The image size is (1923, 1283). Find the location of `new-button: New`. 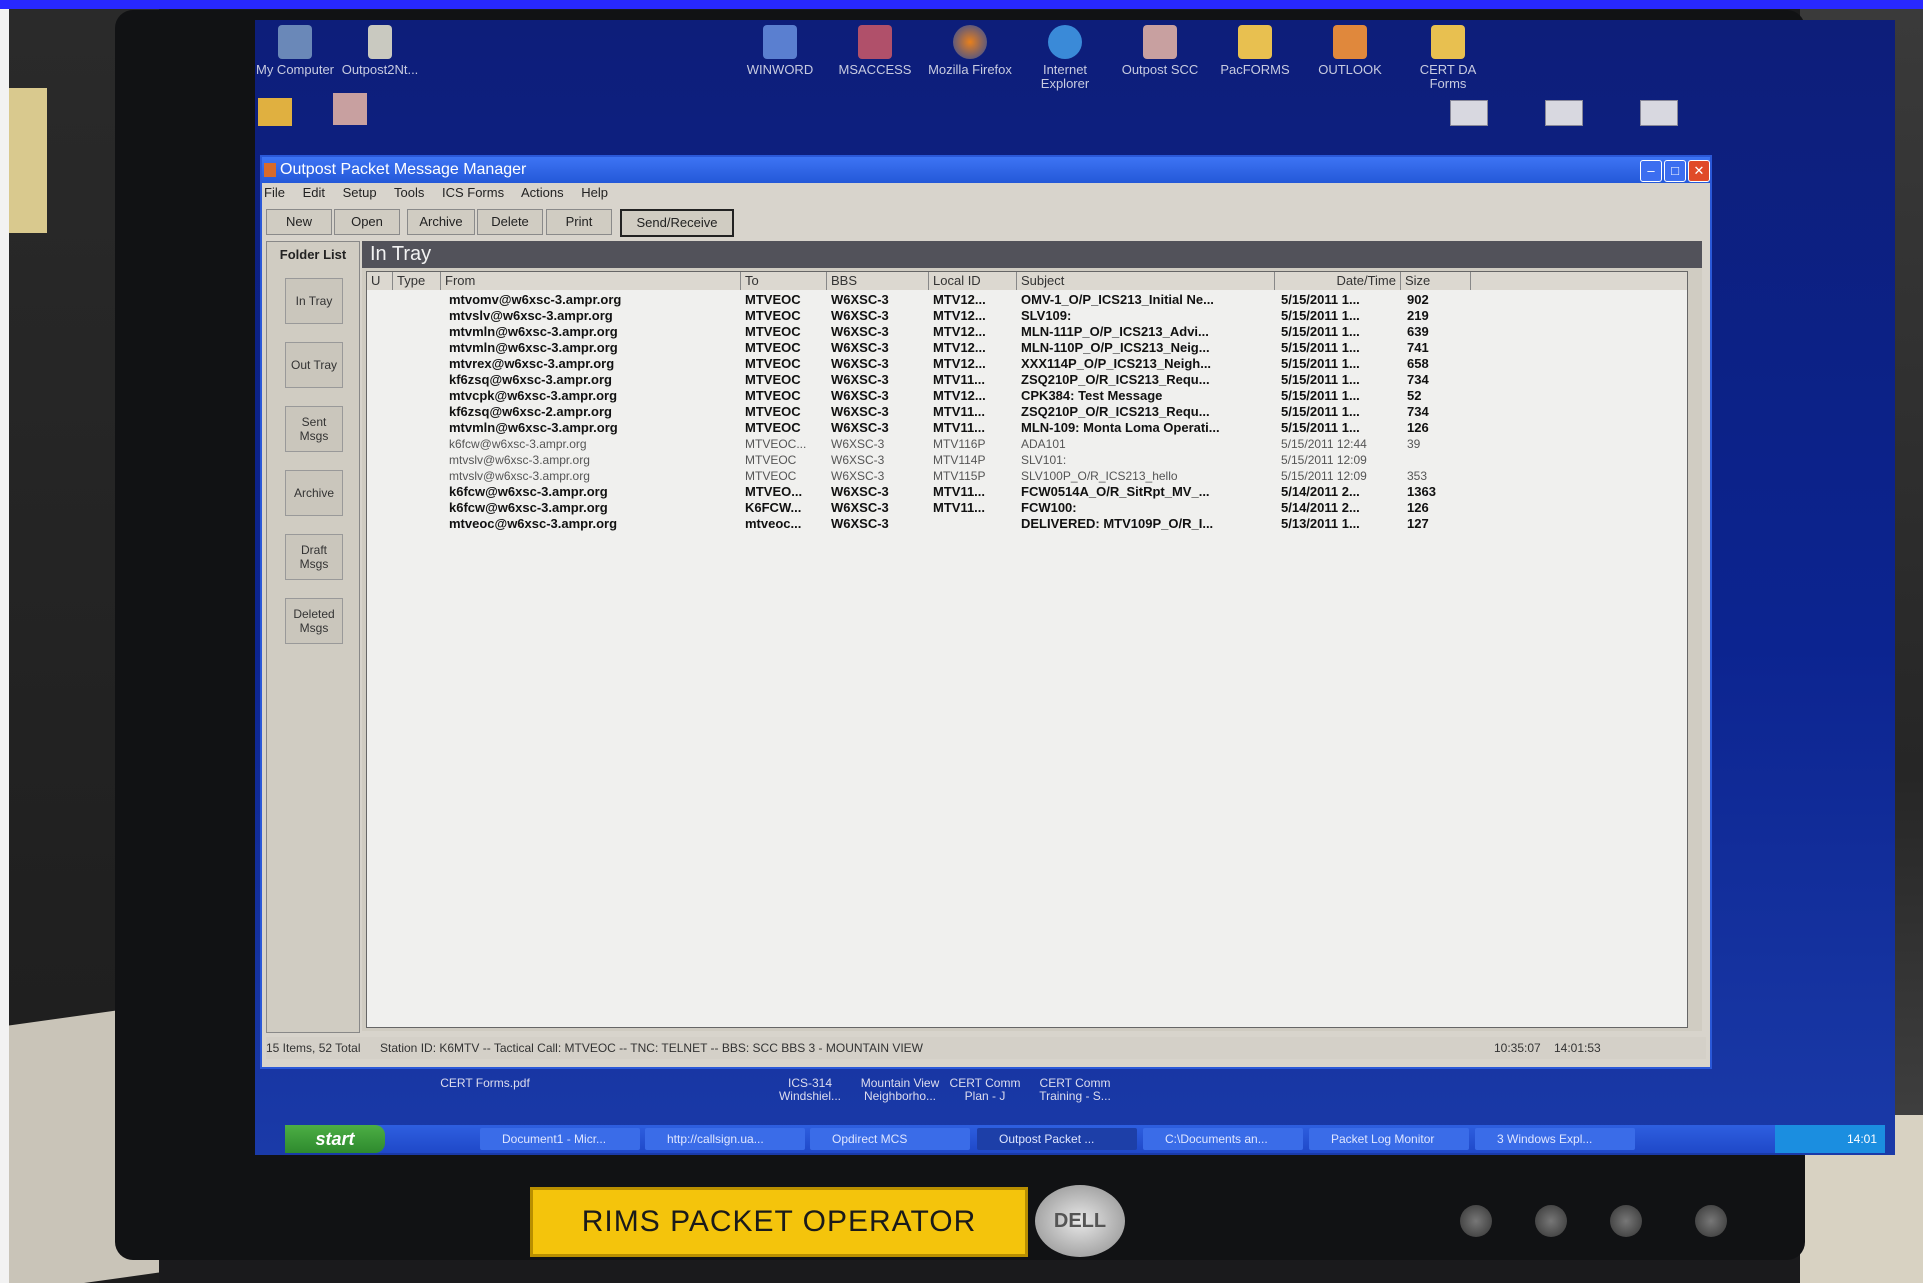

new-button: New is located at coordinates (299, 222).